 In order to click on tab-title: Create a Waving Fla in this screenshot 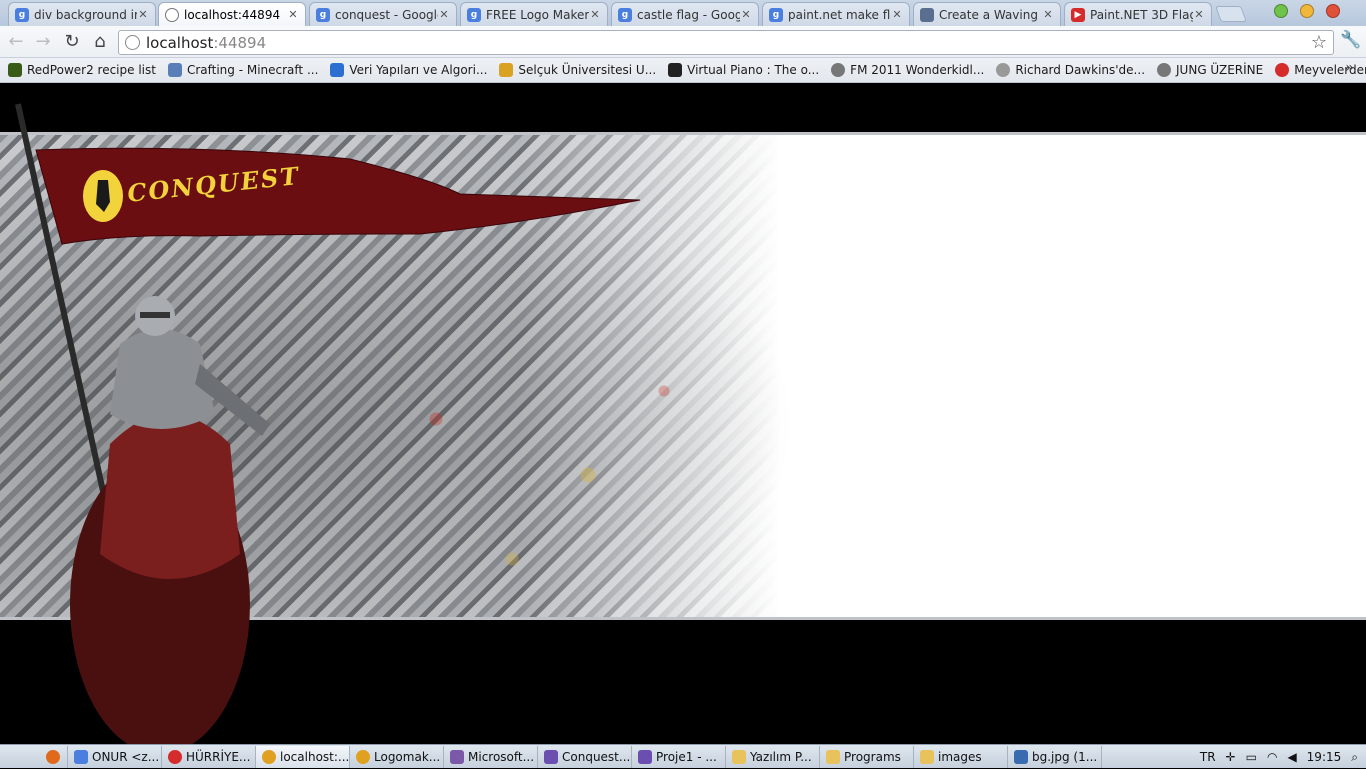, I will do `click(990, 14)`.